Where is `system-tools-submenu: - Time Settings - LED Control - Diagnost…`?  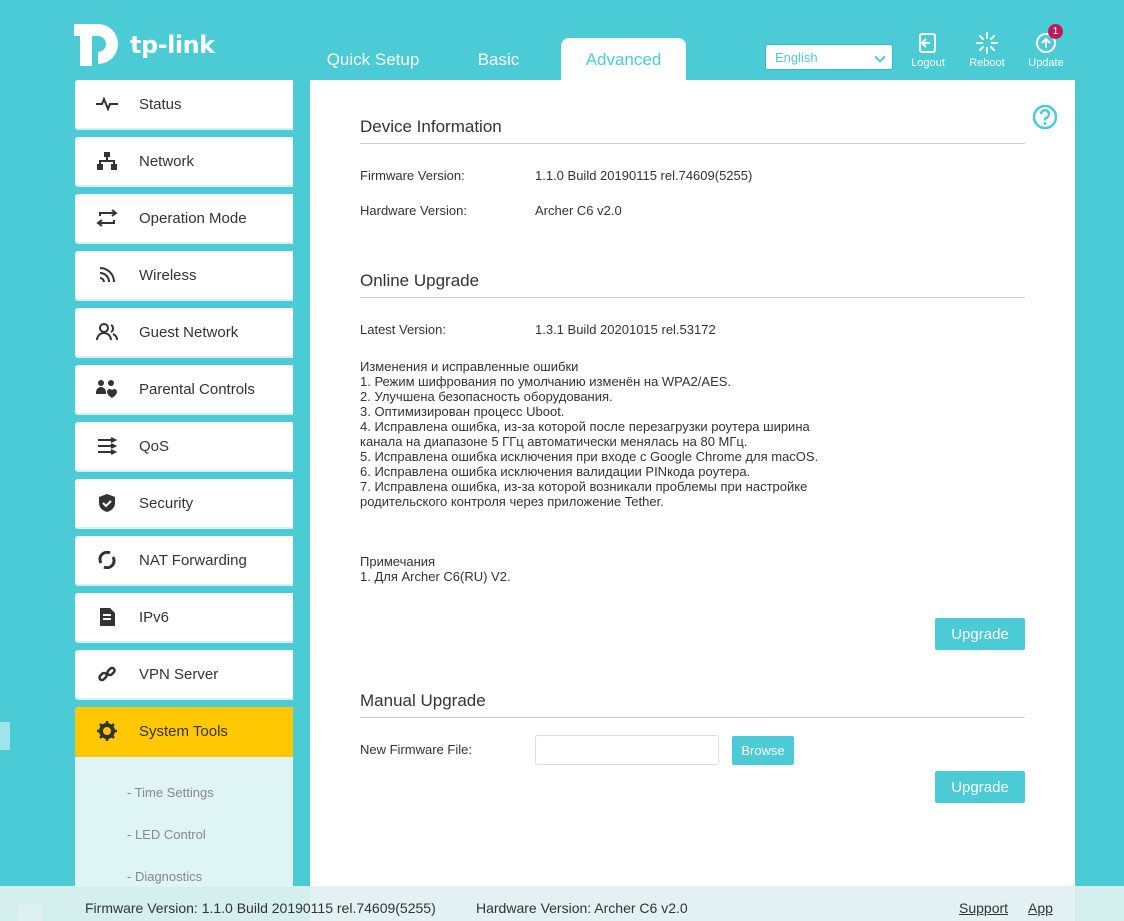
system-tools-submenu: - Time Settings - LED Control - Diagnost… is located at coordinates (184, 822).